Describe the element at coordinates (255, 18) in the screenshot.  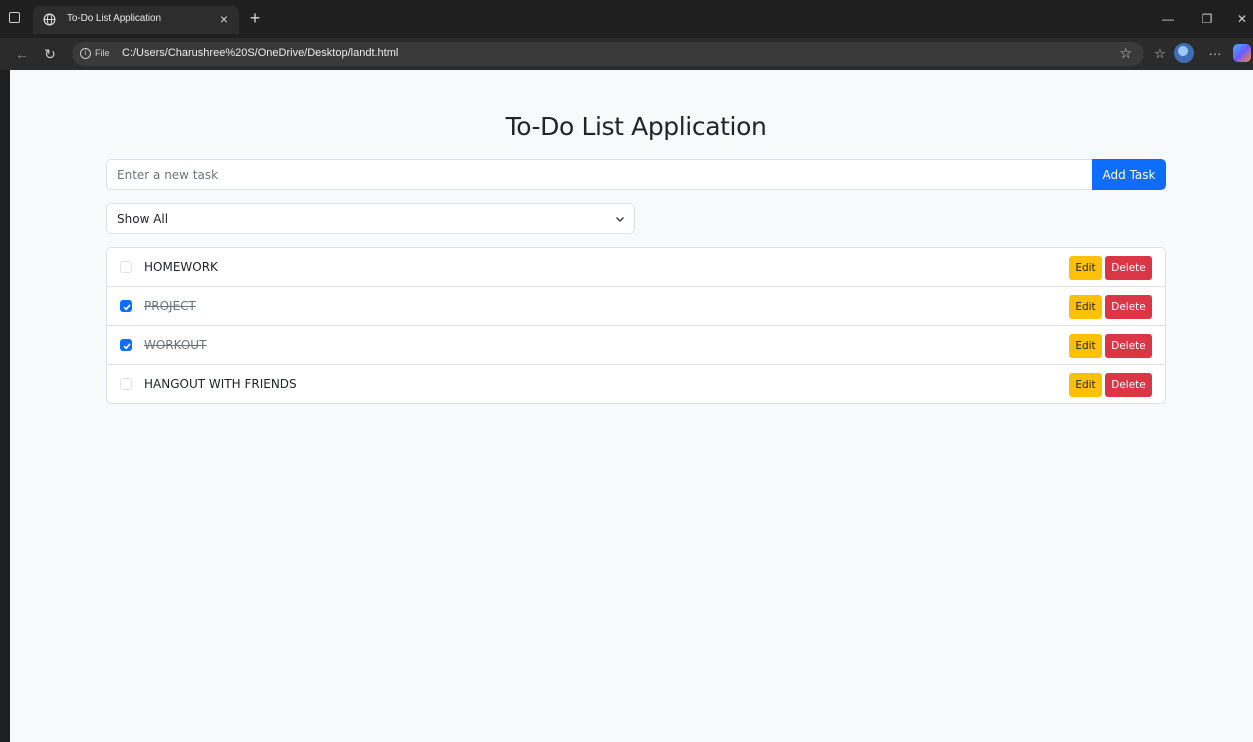
I see `new-tab-icon: +` at that location.